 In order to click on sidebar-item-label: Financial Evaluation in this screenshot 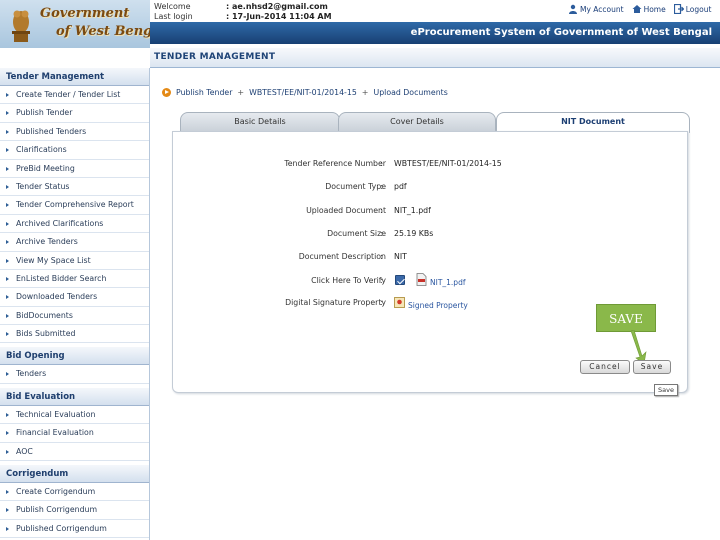, I will do `click(55, 433)`.